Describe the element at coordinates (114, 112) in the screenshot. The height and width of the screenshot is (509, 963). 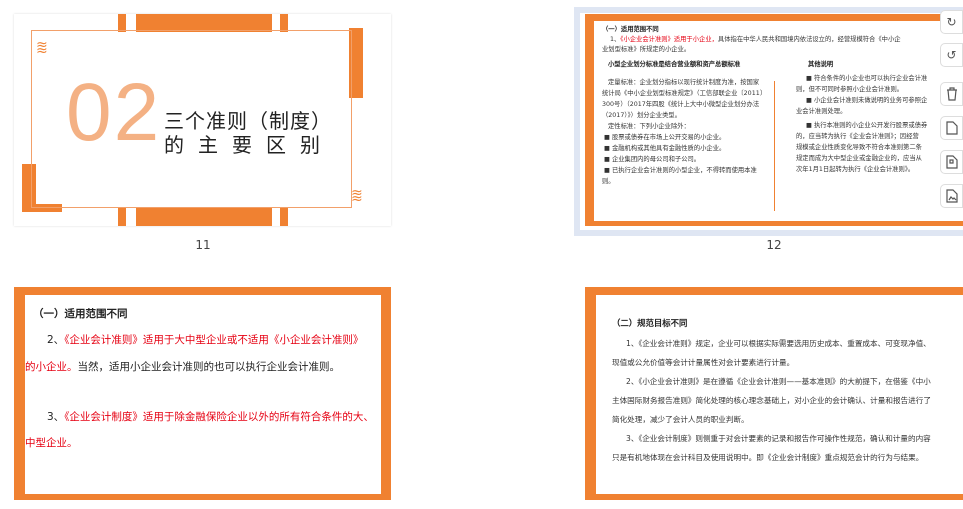
I see `section-number: 02` at that location.